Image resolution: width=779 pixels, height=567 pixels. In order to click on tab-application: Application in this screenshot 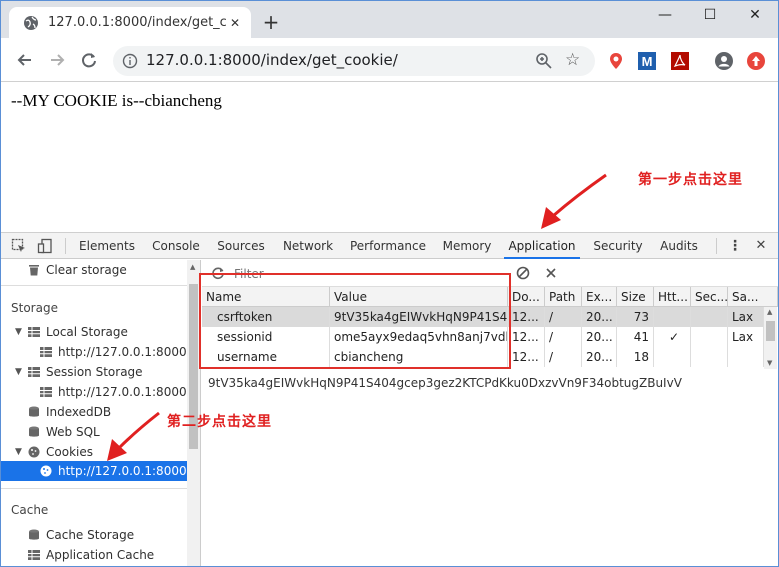, I will do `click(542, 246)`.